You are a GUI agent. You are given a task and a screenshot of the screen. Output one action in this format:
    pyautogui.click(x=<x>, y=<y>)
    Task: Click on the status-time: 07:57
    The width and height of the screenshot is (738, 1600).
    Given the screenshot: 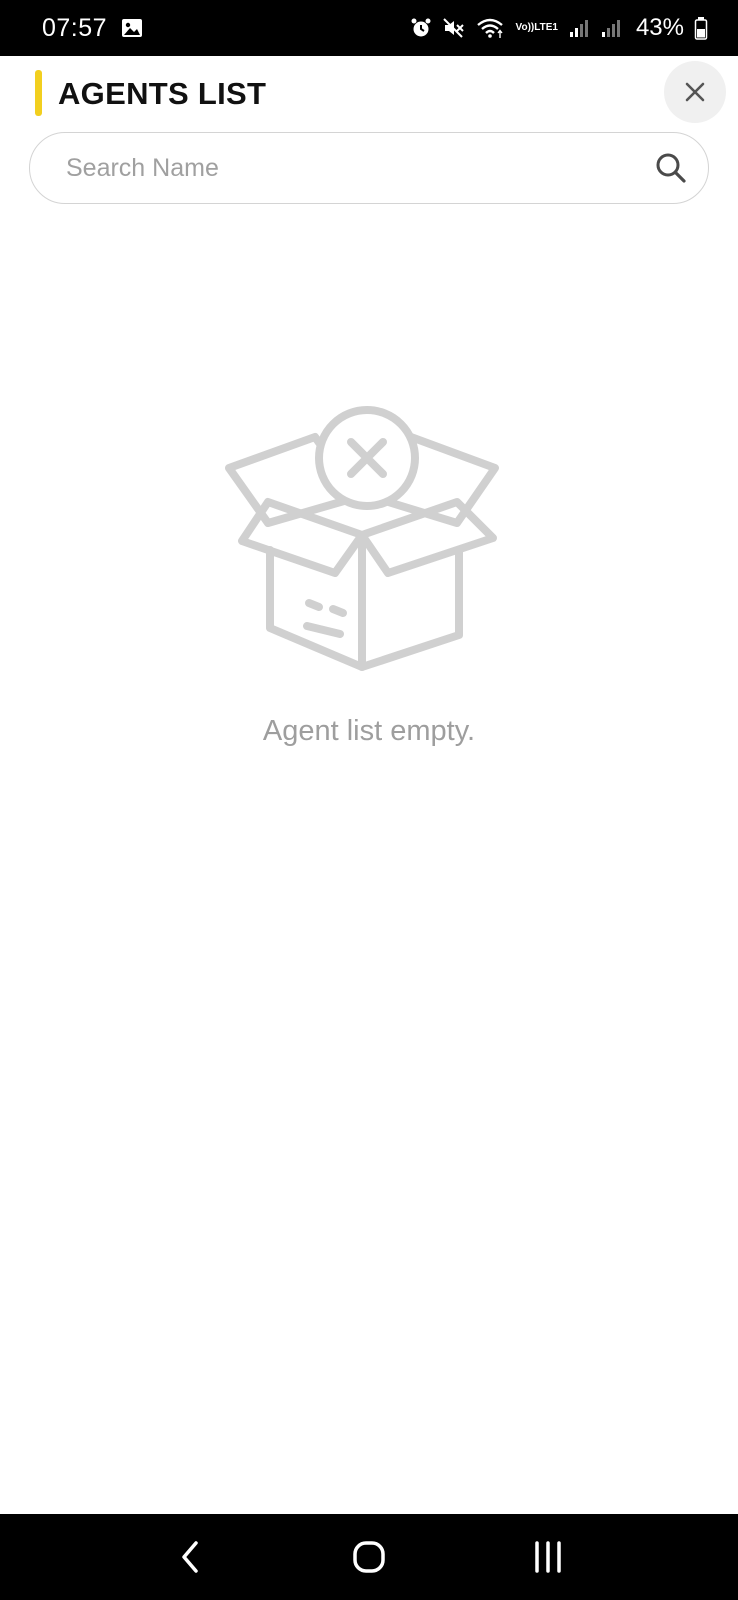 What is the action you would take?
    pyautogui.click(x=75, y=27)
    